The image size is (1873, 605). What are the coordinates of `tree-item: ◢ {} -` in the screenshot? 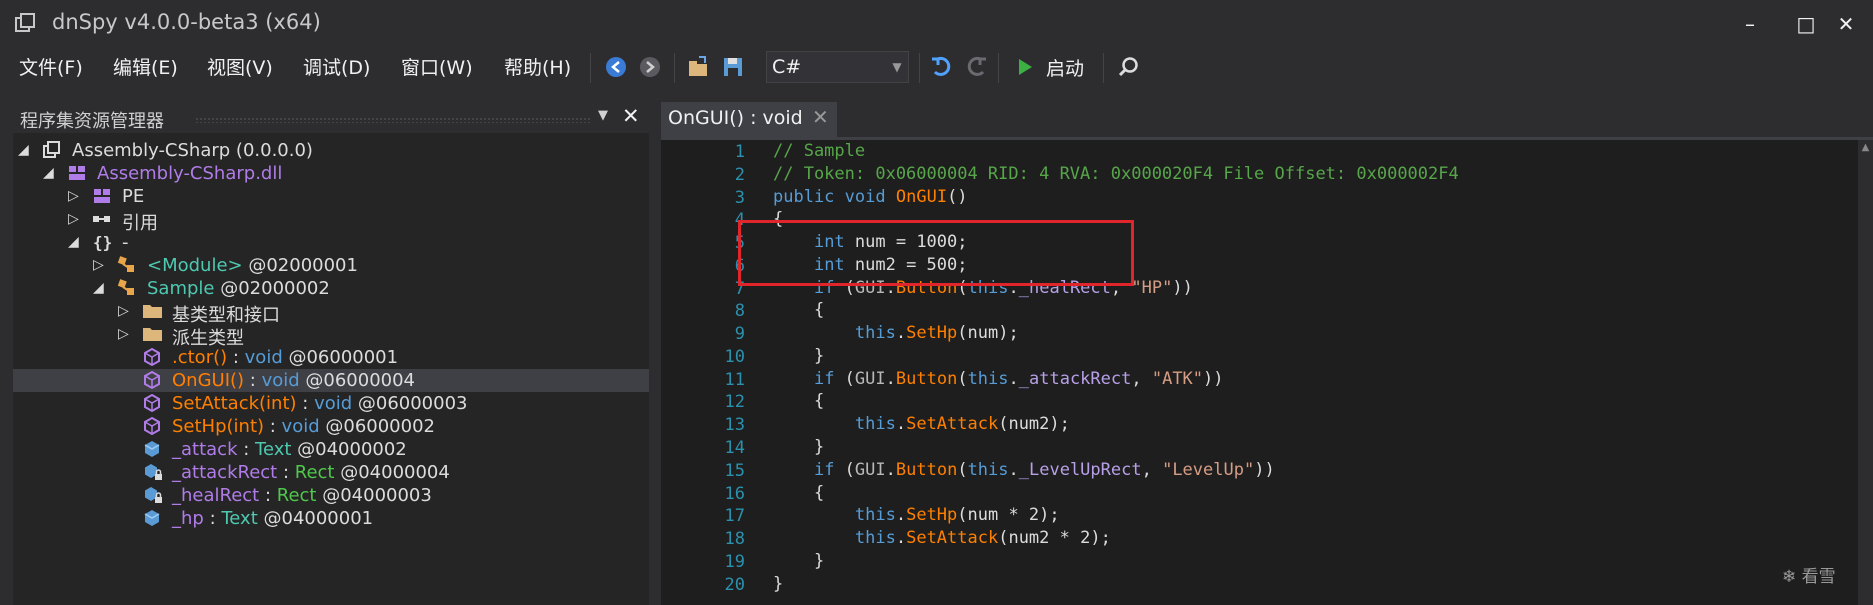 It's located at (331, 242).